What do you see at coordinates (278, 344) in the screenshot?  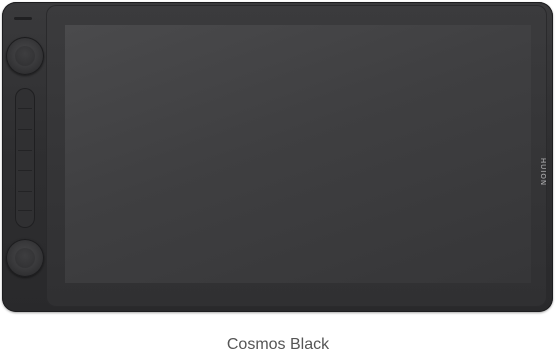 I see `color-caption: Cosmos Black` at bounding box center [278, 344].